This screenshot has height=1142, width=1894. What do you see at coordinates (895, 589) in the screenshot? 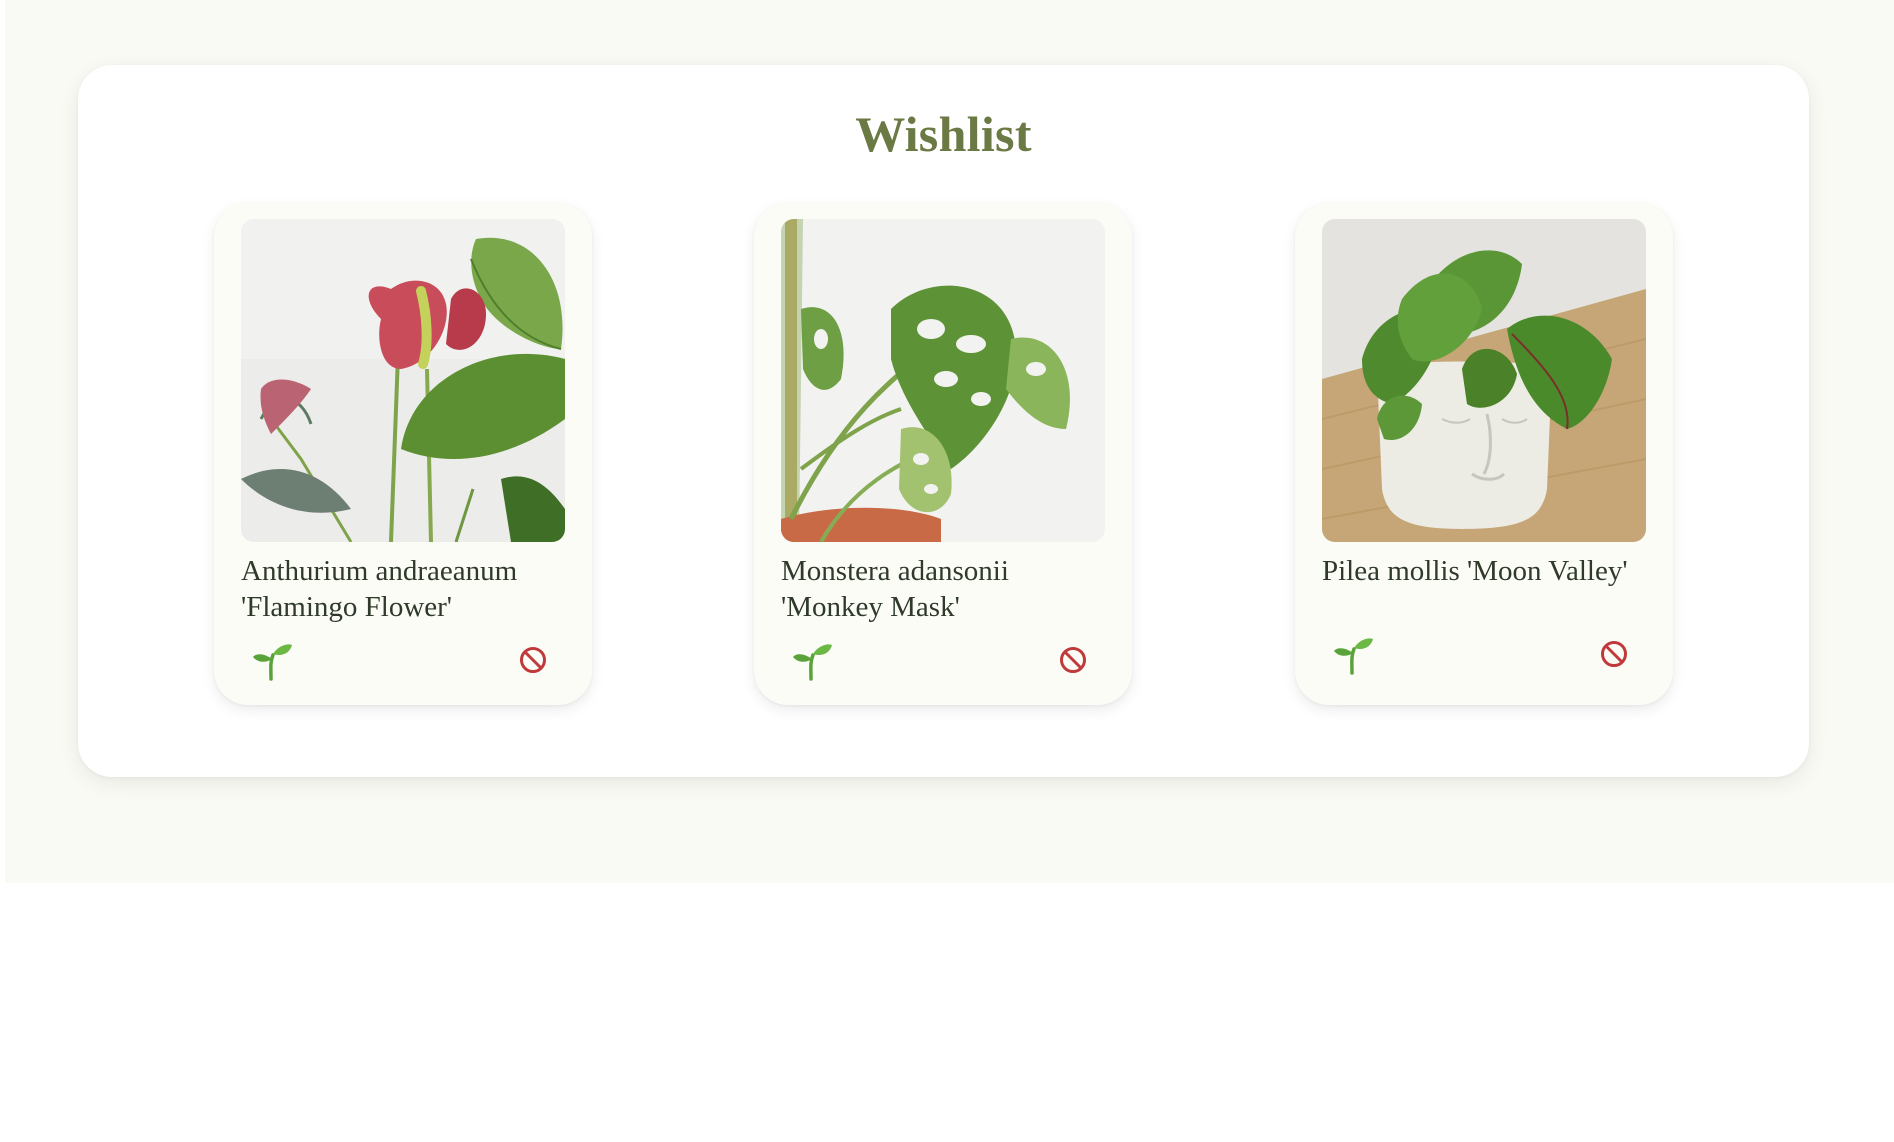
I see `plant-name: Monstera adansonii 'Monkey Mask'` at bounding box center [895, 589].